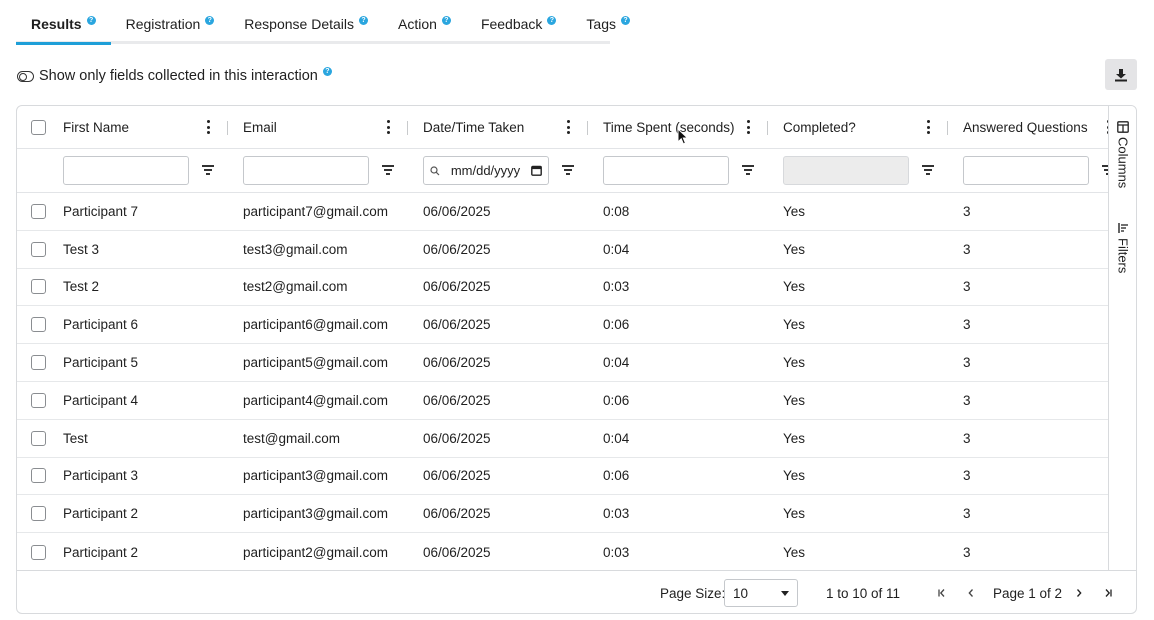  What do you see at coordinates (666, 170) in the screenshot?
I see `time-spent-filter-input` at bounding box center [666, 170].